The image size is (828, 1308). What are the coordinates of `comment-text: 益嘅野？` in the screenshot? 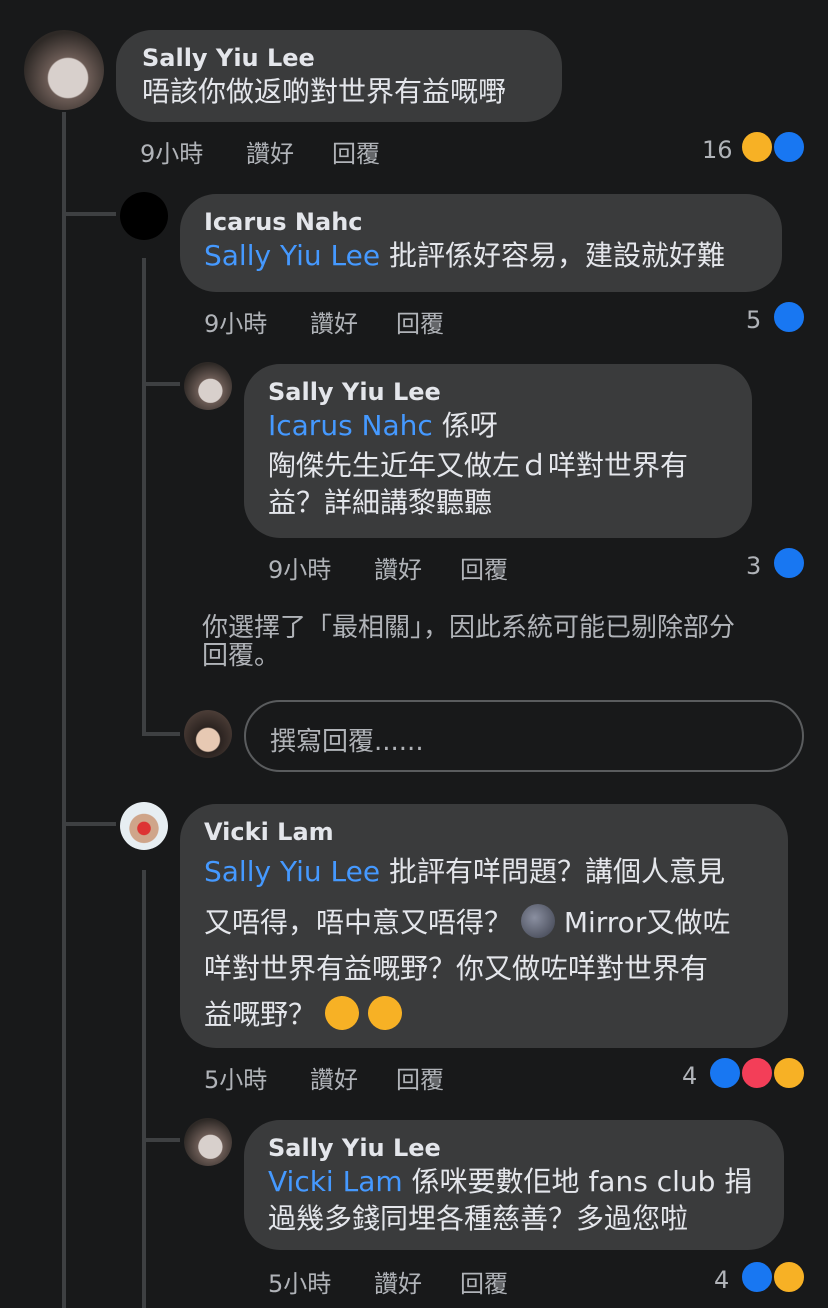 It's located at (260, 1014).